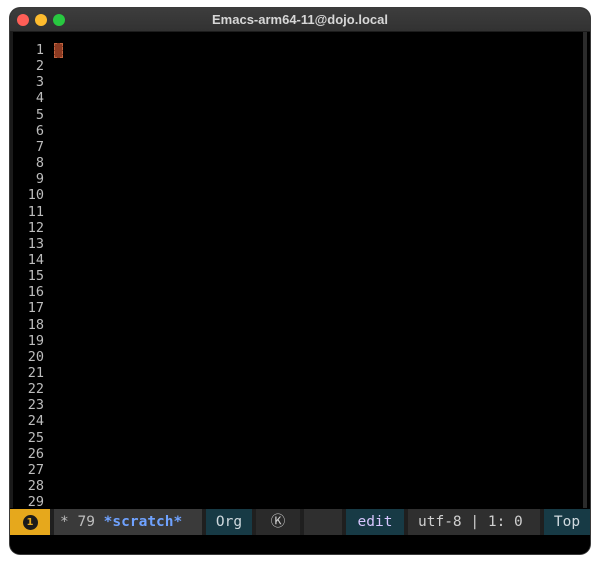 Image resolution: width=600 pixels, height=562 pixels. I want to click on modified-indicator: *, so click(64, 522).